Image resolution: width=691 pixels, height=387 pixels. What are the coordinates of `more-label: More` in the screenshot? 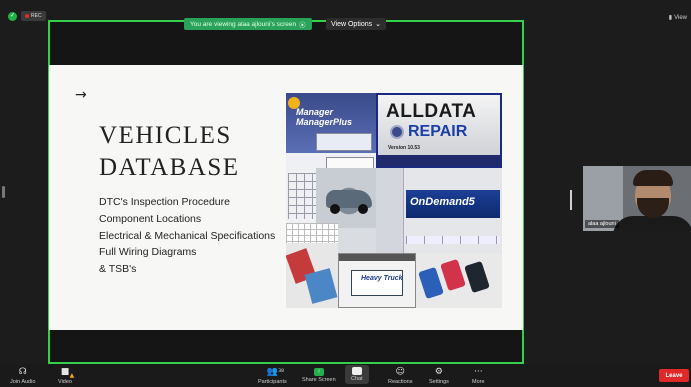 It's located at (478, 382).